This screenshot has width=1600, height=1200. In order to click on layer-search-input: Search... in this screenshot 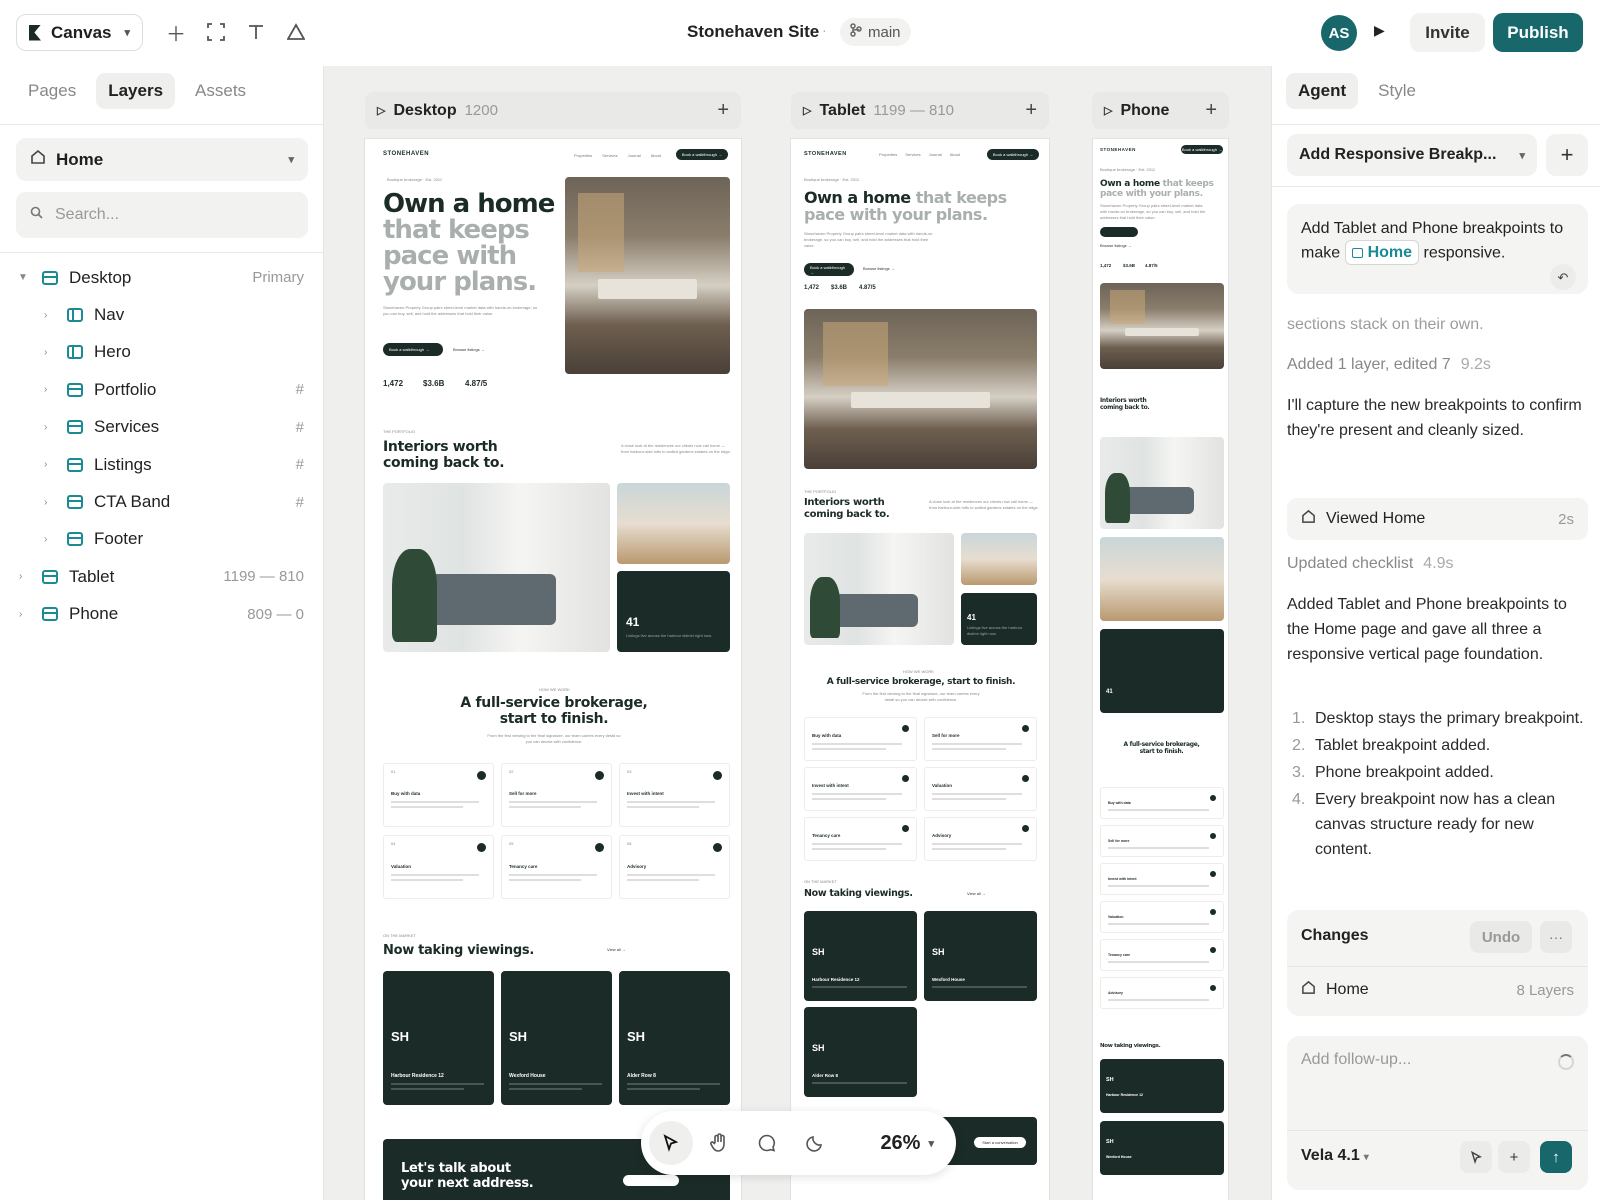, I will do `click(162, 215)`.